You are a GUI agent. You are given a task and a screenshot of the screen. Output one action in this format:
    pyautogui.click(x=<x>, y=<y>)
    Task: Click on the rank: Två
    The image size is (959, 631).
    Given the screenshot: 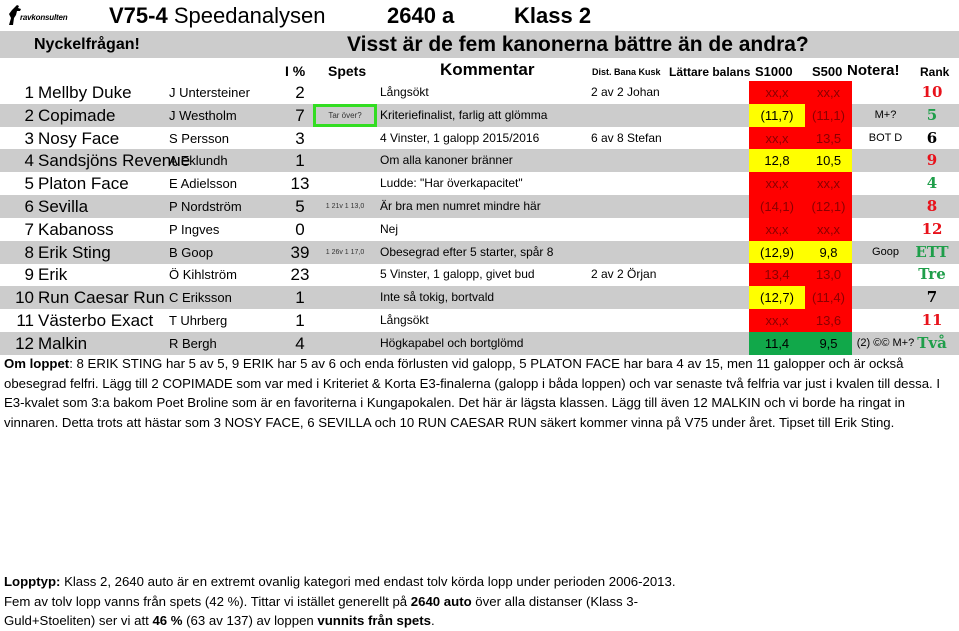 What is the action you would take?
    pyautogui.click(x=932, y=342)
    